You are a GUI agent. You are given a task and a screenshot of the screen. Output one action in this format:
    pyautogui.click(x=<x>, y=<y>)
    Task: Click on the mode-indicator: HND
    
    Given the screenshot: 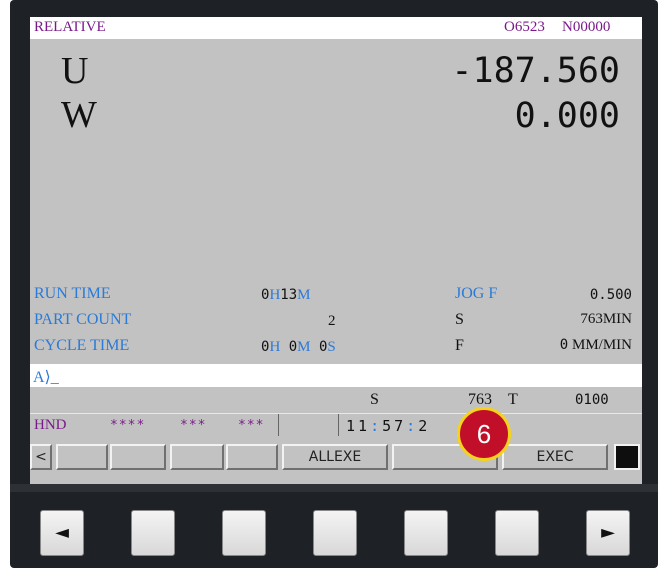 What is the action you would take?
    pyautogui.click(x=50, y=425)
    